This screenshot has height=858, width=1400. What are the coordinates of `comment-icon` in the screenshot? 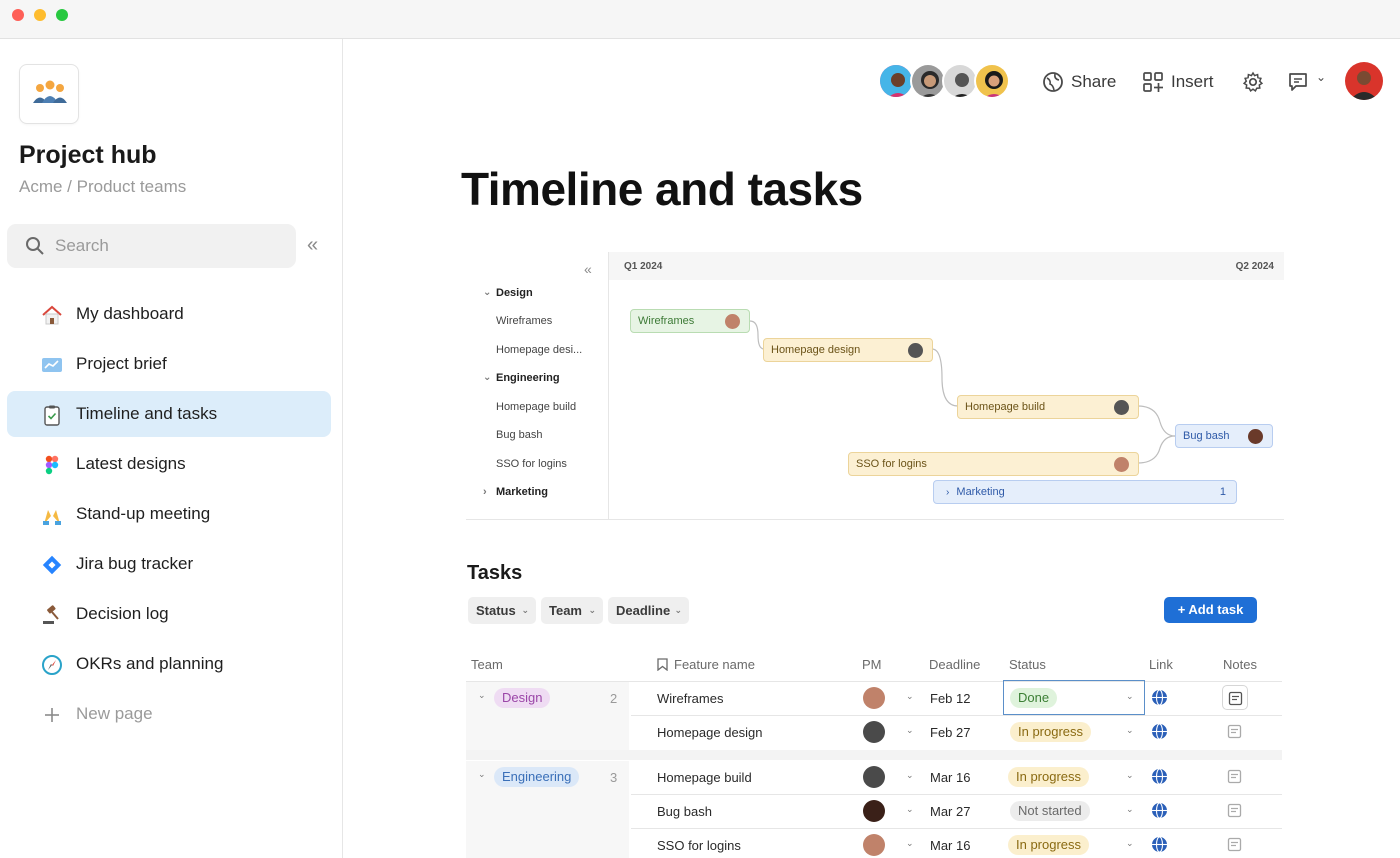 It's located at (1298, 82).